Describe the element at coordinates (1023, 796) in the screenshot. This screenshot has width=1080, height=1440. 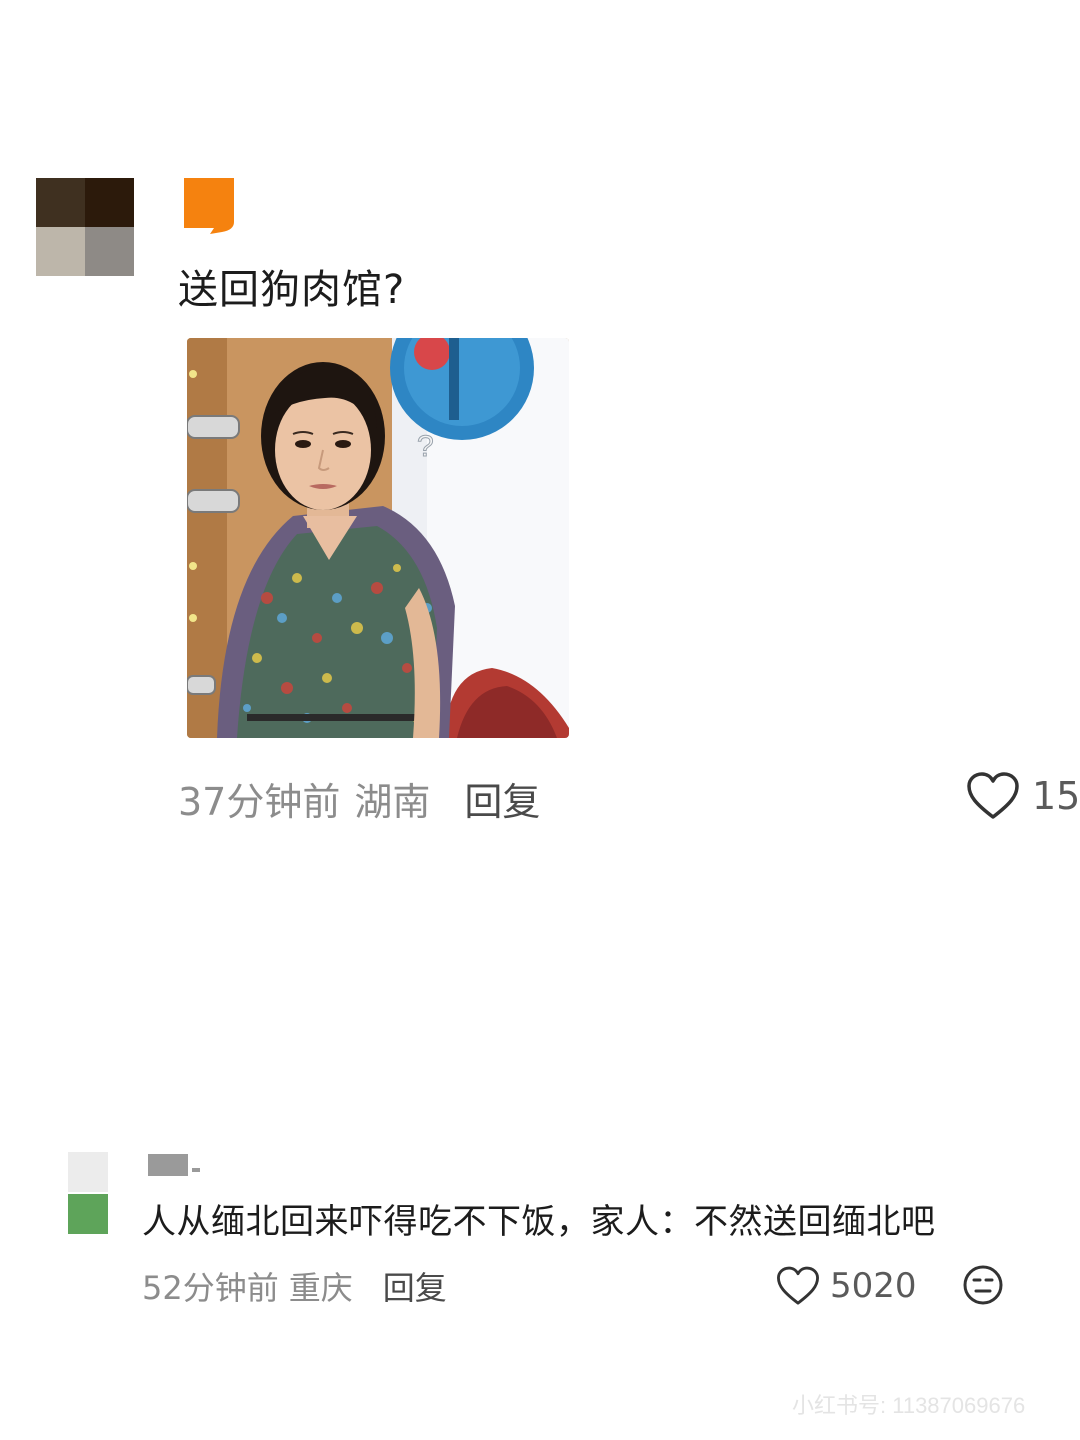
I see `like-button: 15` at that location.